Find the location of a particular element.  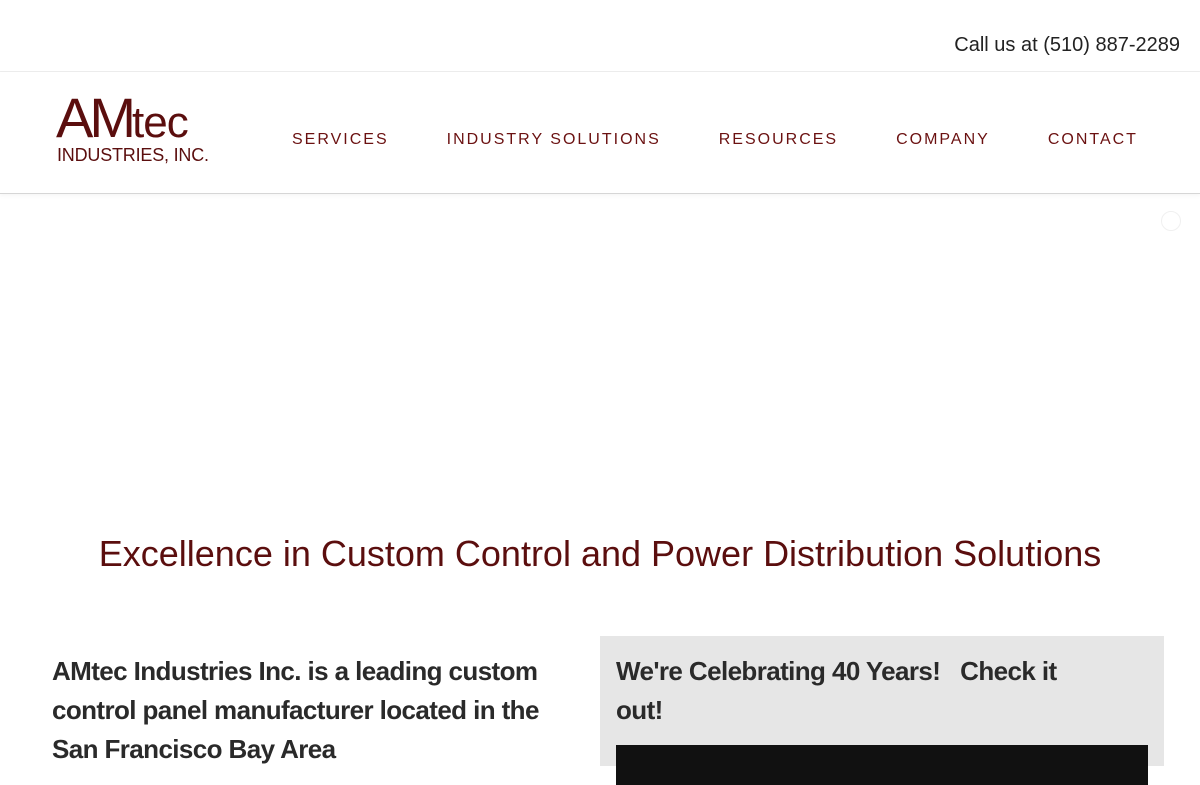

nav-item-industry-solutions: INDUSTRY SOLUTIONS is located at coordinates (554, 140).